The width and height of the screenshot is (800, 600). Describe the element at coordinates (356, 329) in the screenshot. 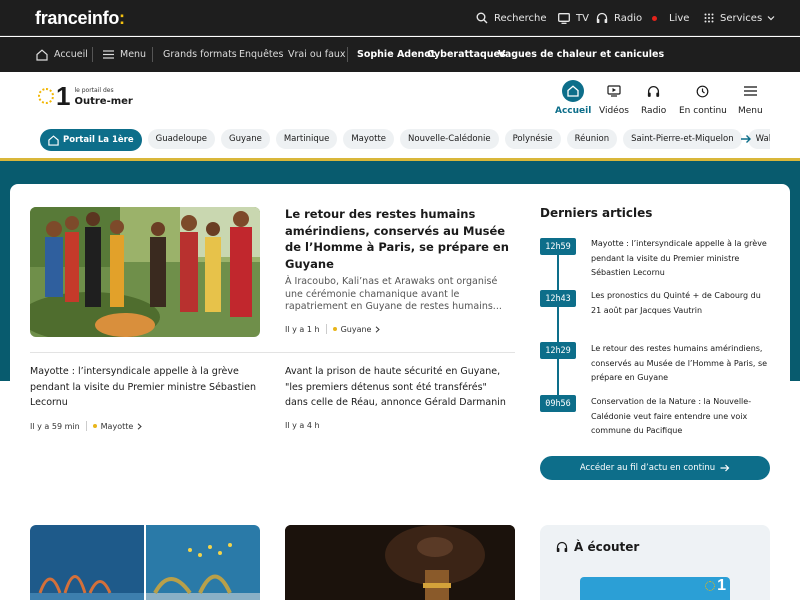

I see `hero-region-tag: Guyane` at that location.